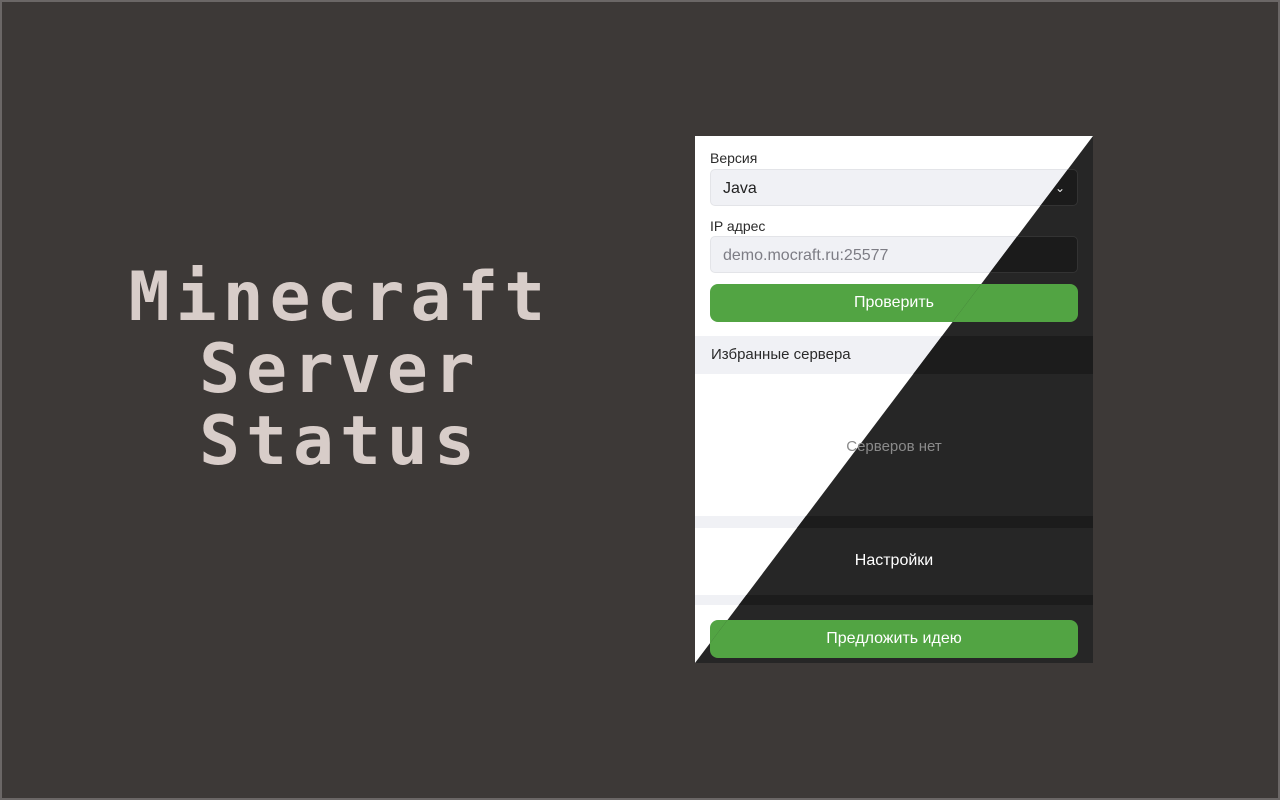 This screenshot has height=800, width=1280. I want to click on version-select: Java ⌄, so click(894, 187).